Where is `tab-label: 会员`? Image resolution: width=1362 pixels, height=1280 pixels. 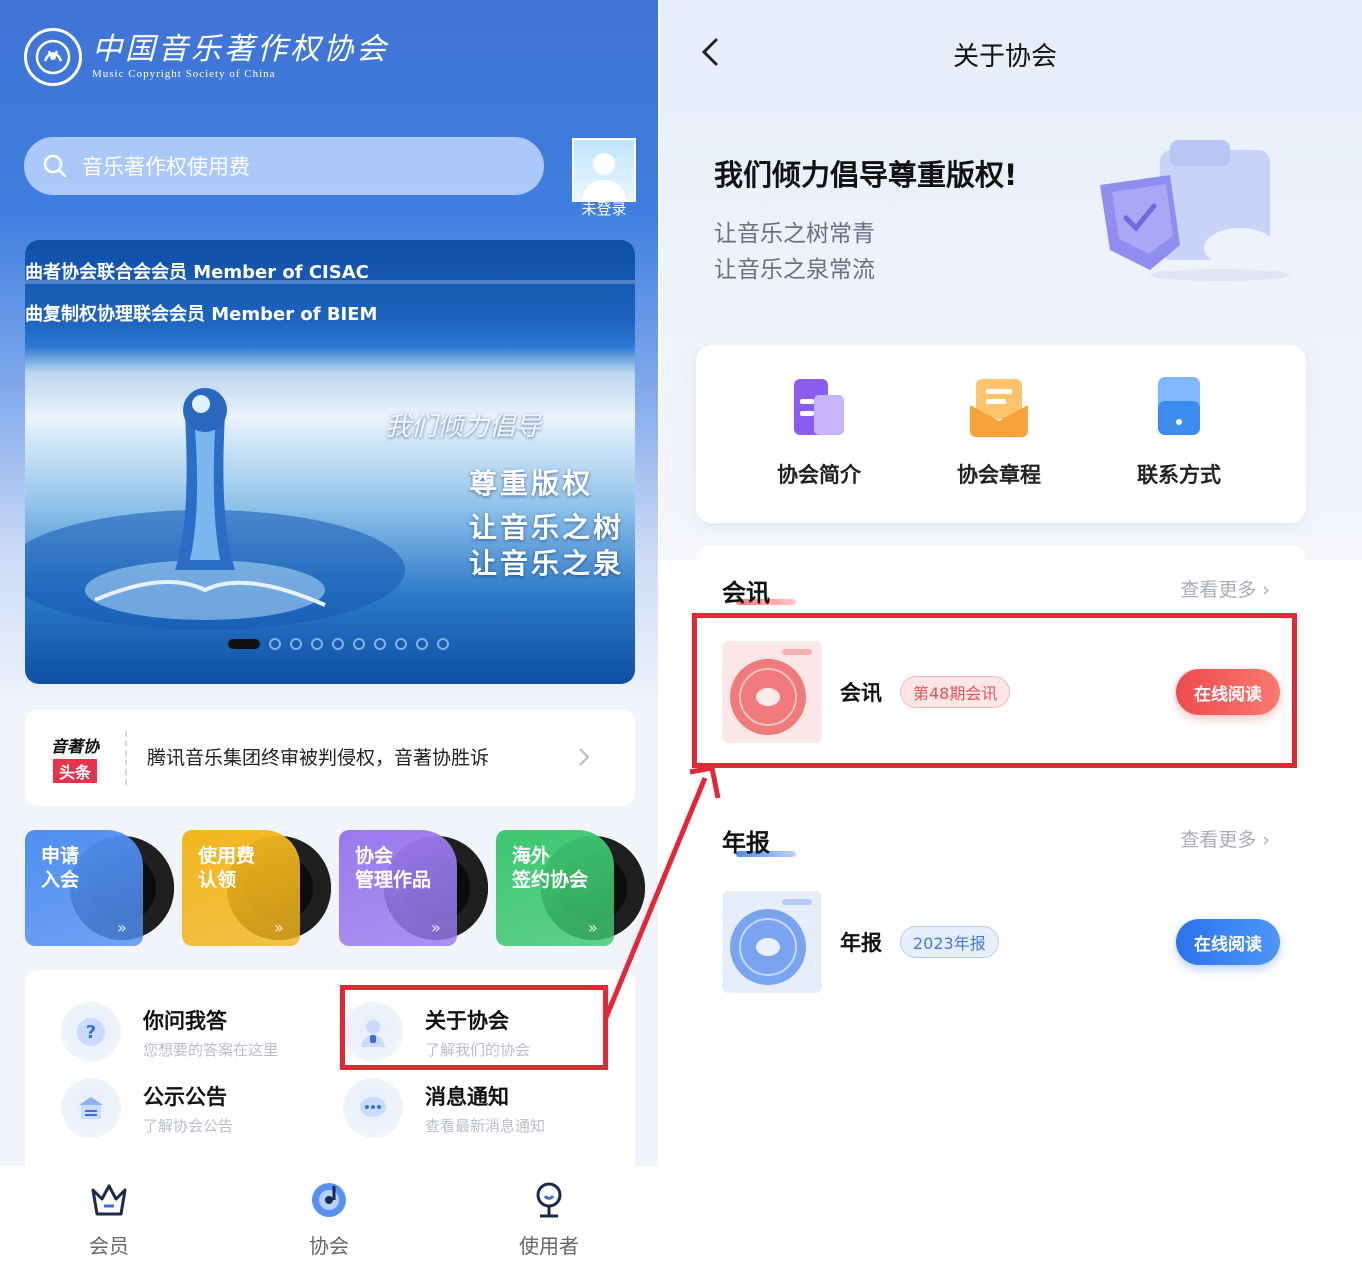 tab-label: 会员 is located at coordinates (109, 1246).